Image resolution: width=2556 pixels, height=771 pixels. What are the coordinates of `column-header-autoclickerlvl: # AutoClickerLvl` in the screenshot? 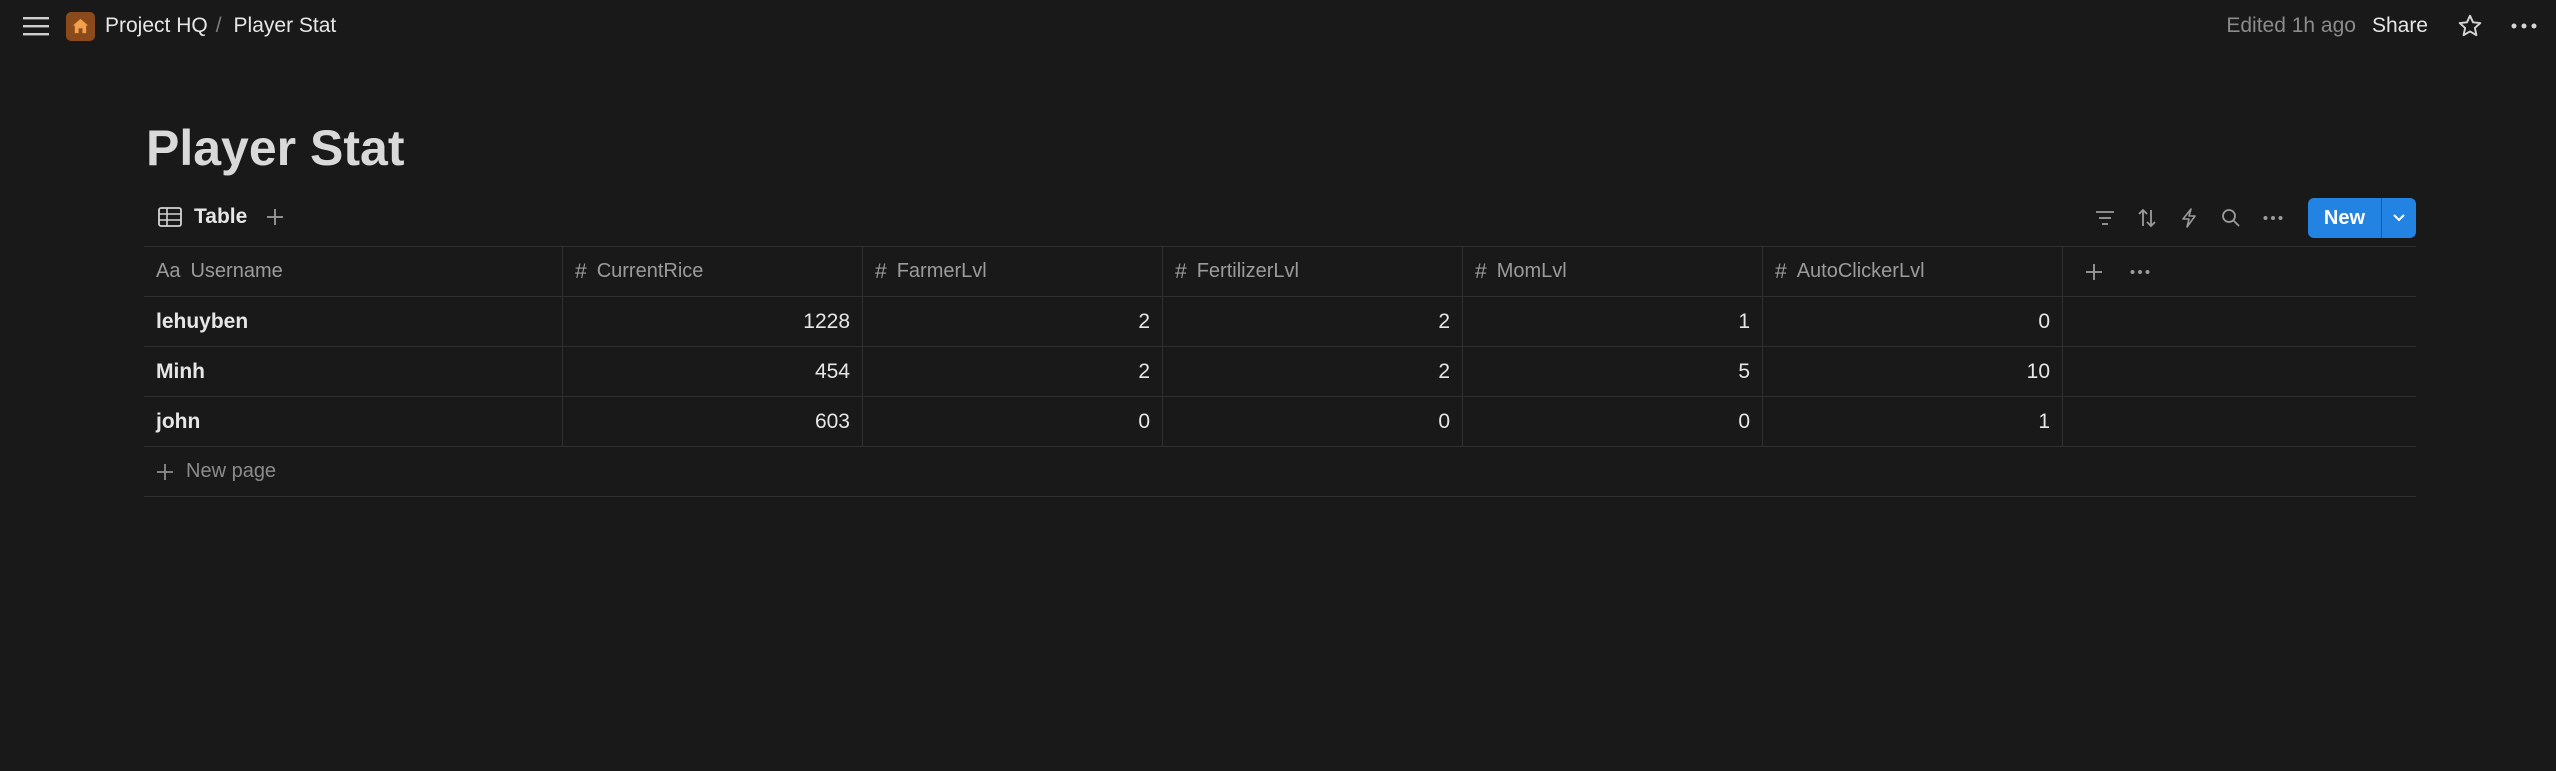 It's located at (1913, 271).